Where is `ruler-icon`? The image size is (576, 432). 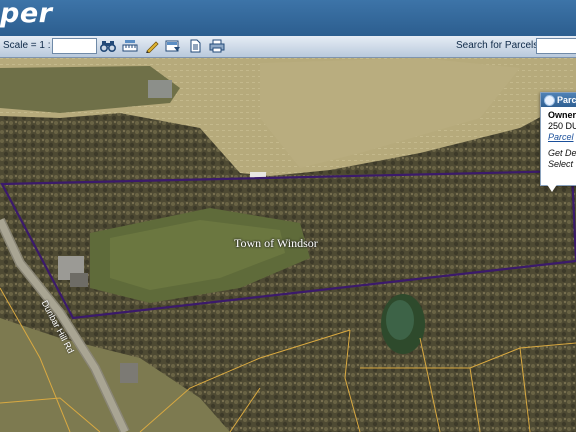 ruler-icon is located at coordinates (130, 46).